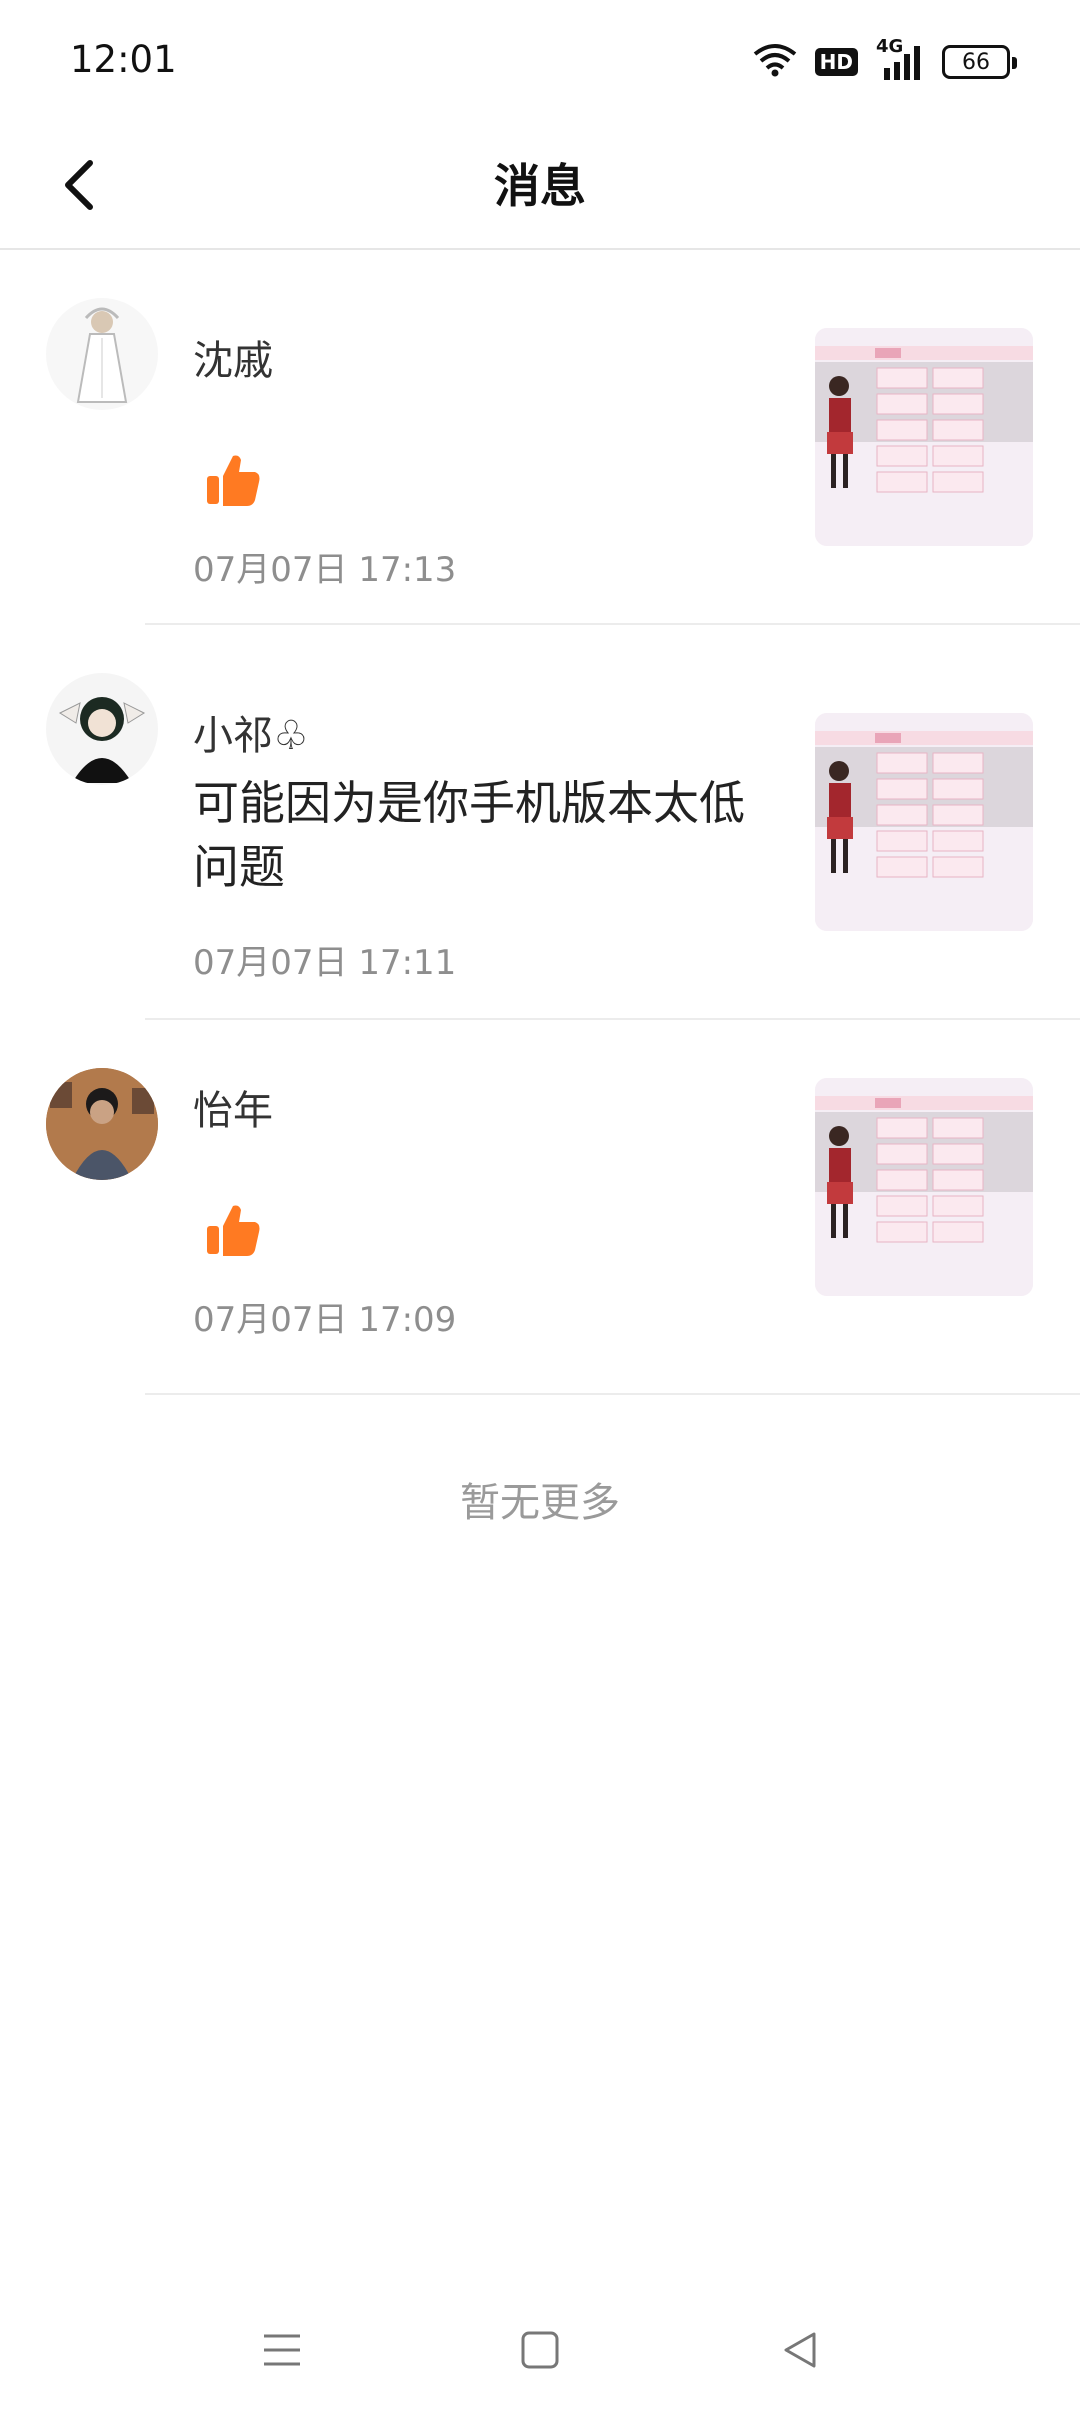  Describe the element at coordinates (325, 570) in the screenshot. I see `message-time: 07月07日 17:13` at that location.